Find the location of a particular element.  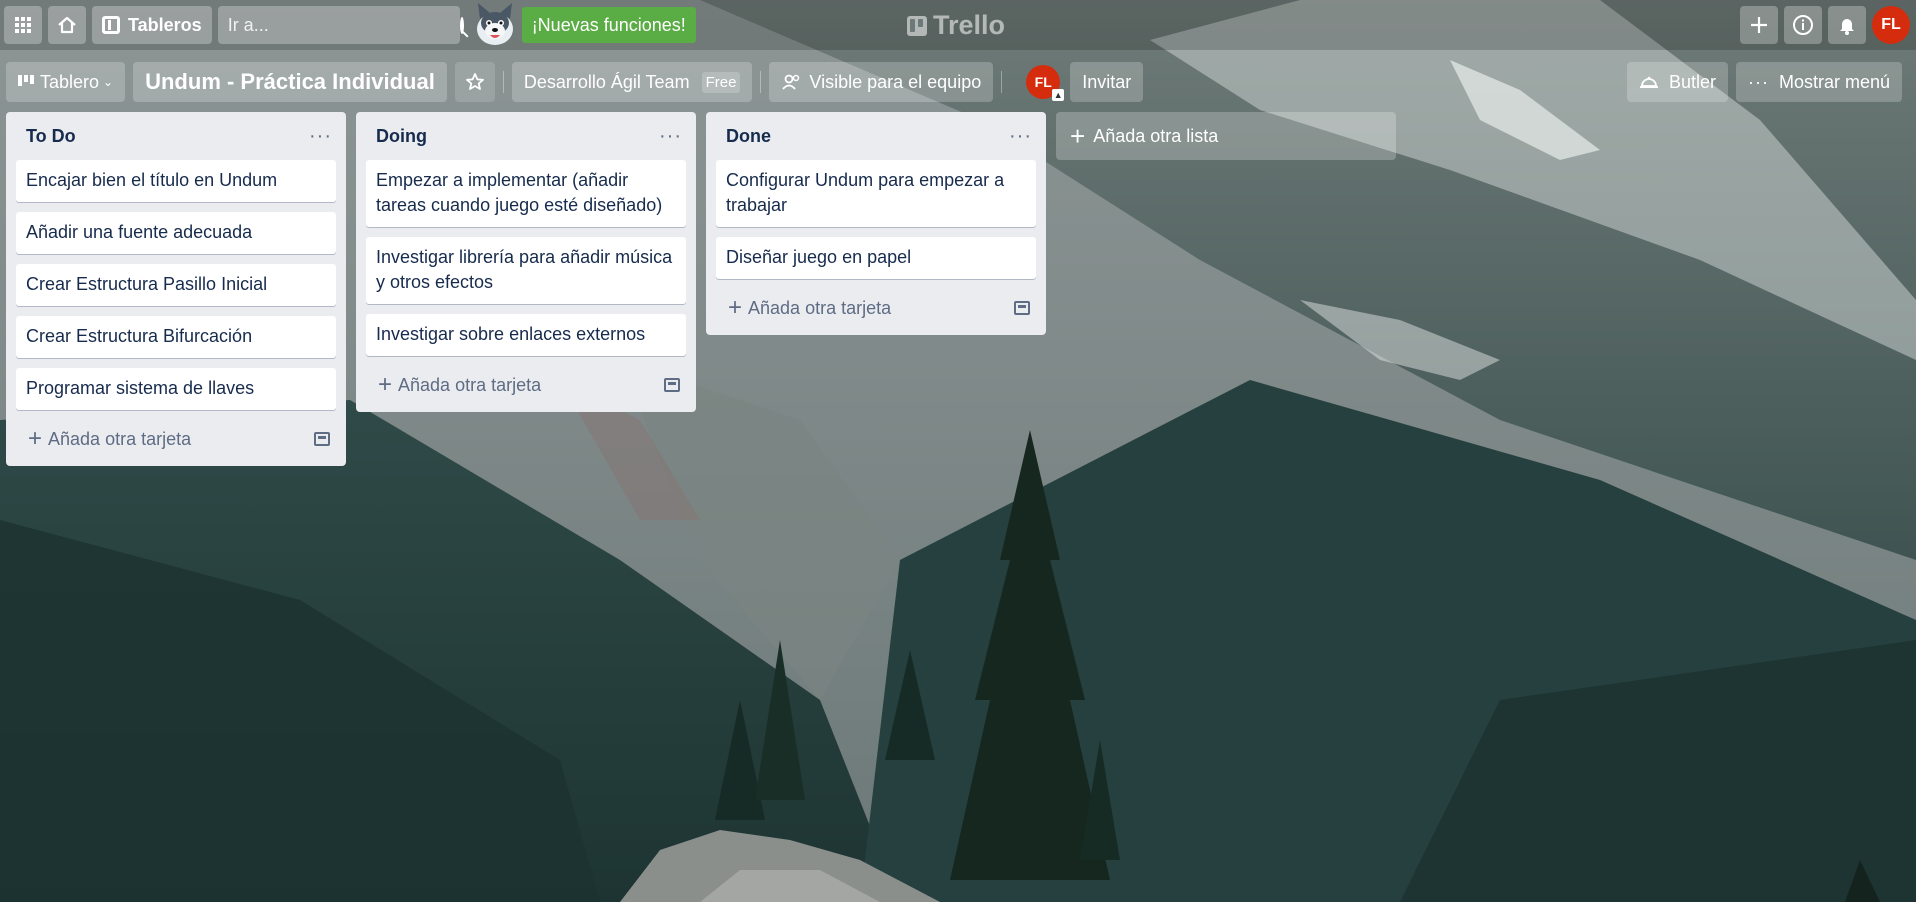

apps-grid-icon is located at coordinates (23, 25).